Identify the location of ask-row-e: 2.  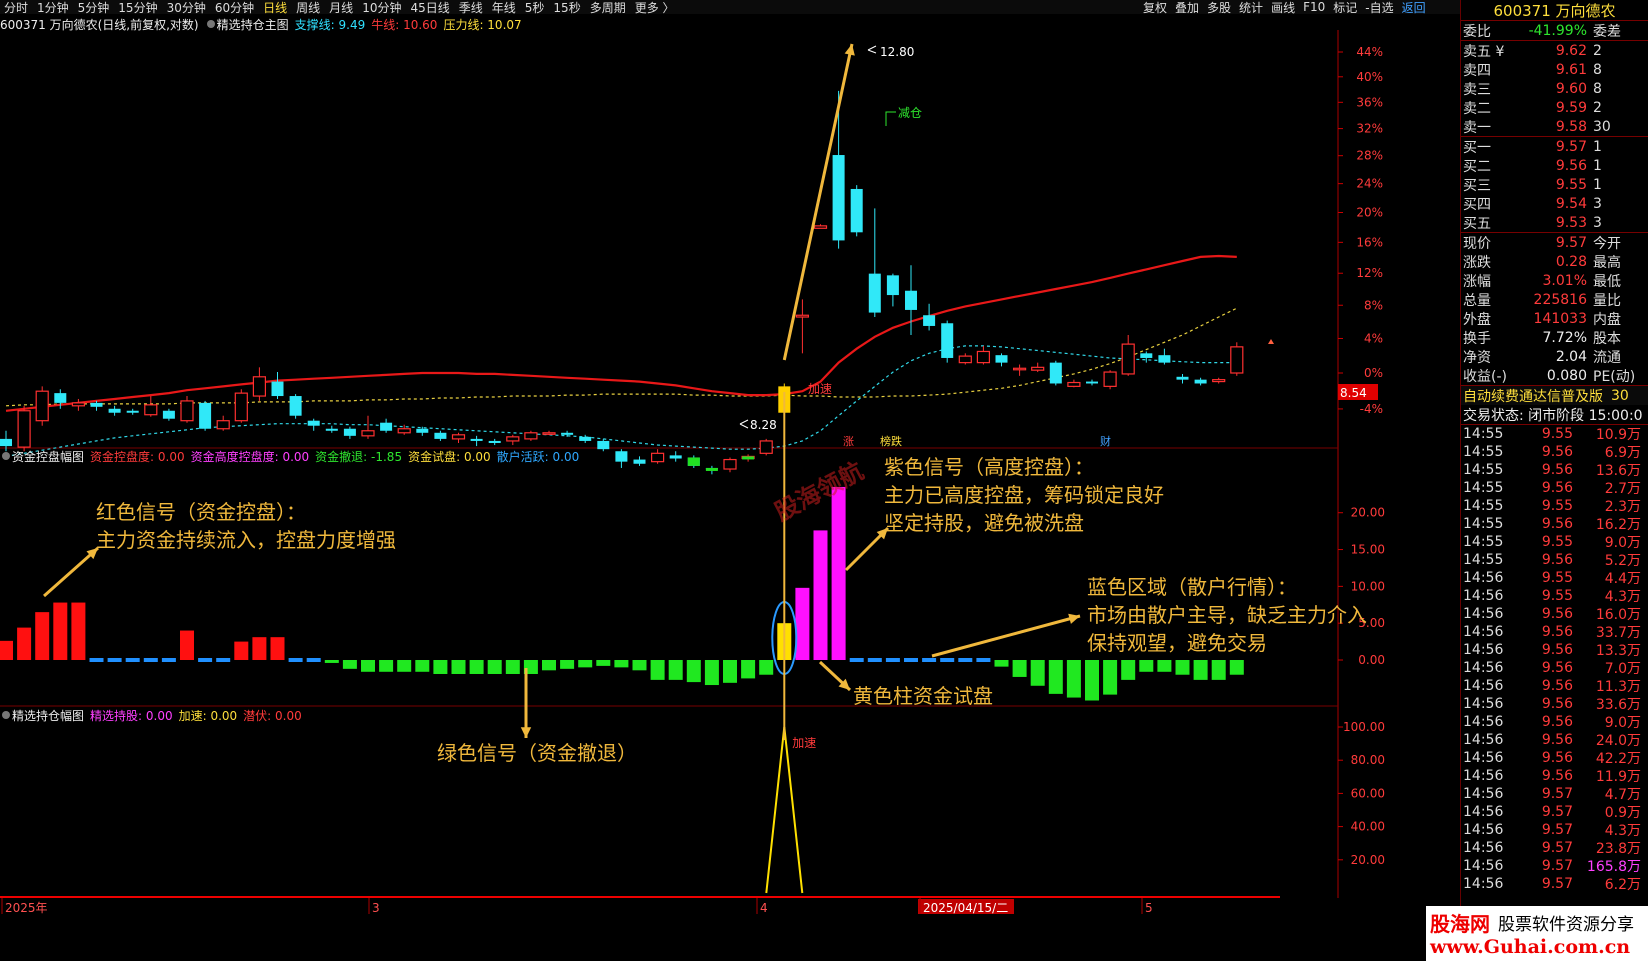
(1597, 107).